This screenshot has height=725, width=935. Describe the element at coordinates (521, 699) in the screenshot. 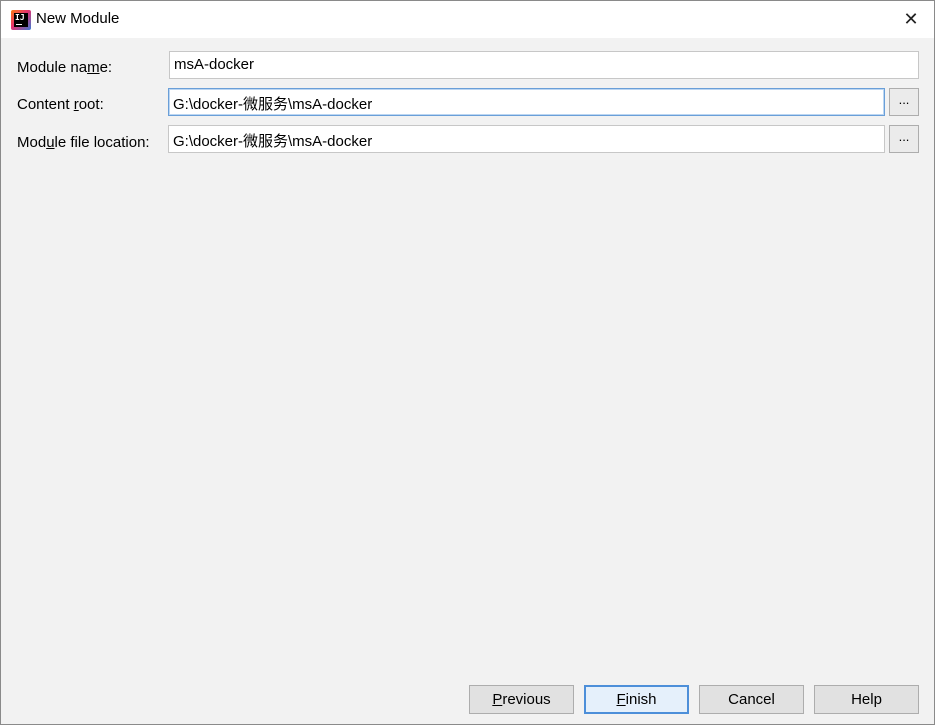

I see `previous-button: Previous` at that location.